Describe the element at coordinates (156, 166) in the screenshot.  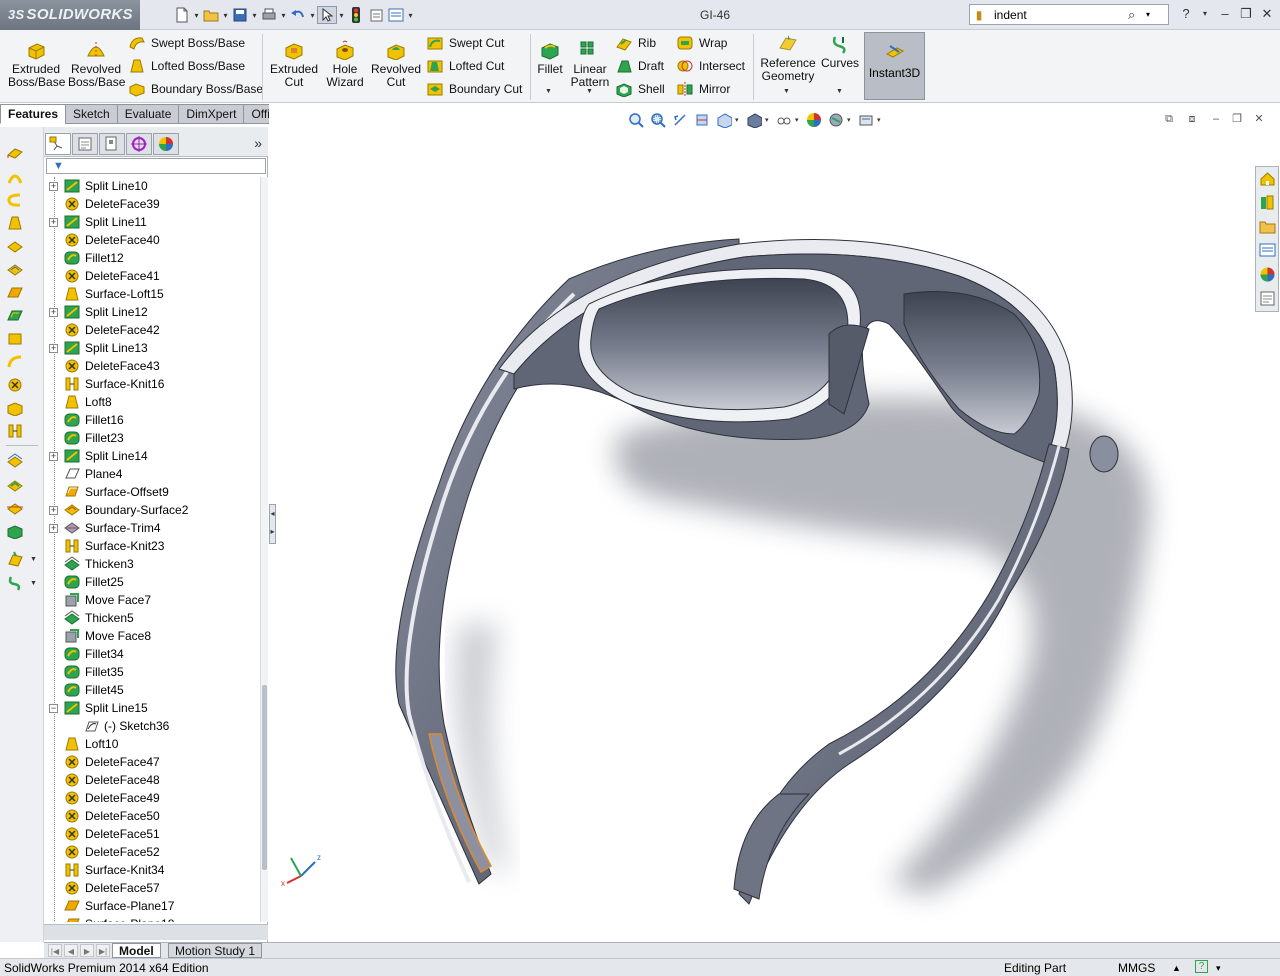
I see `feature-tree-filter: ▼` at that location.